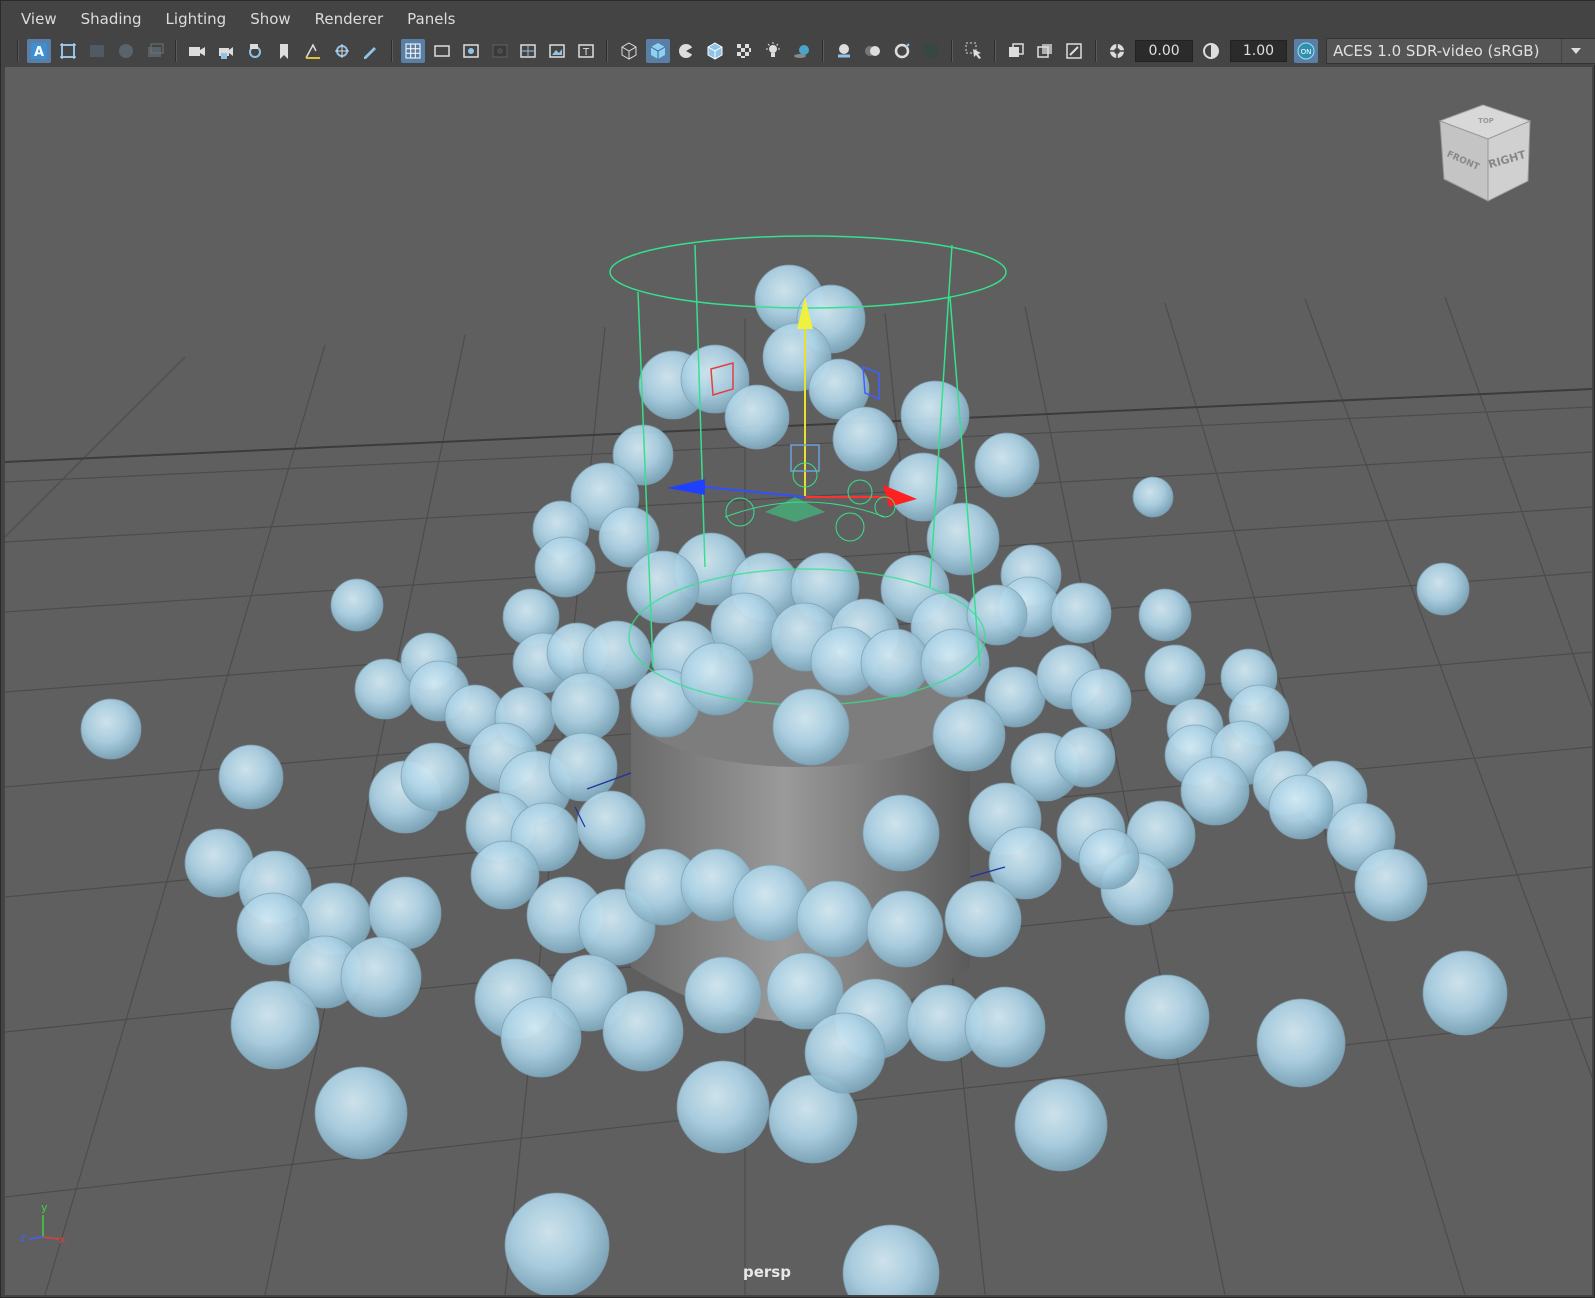  I want to click on wireframe-icon, so click(629, 51).